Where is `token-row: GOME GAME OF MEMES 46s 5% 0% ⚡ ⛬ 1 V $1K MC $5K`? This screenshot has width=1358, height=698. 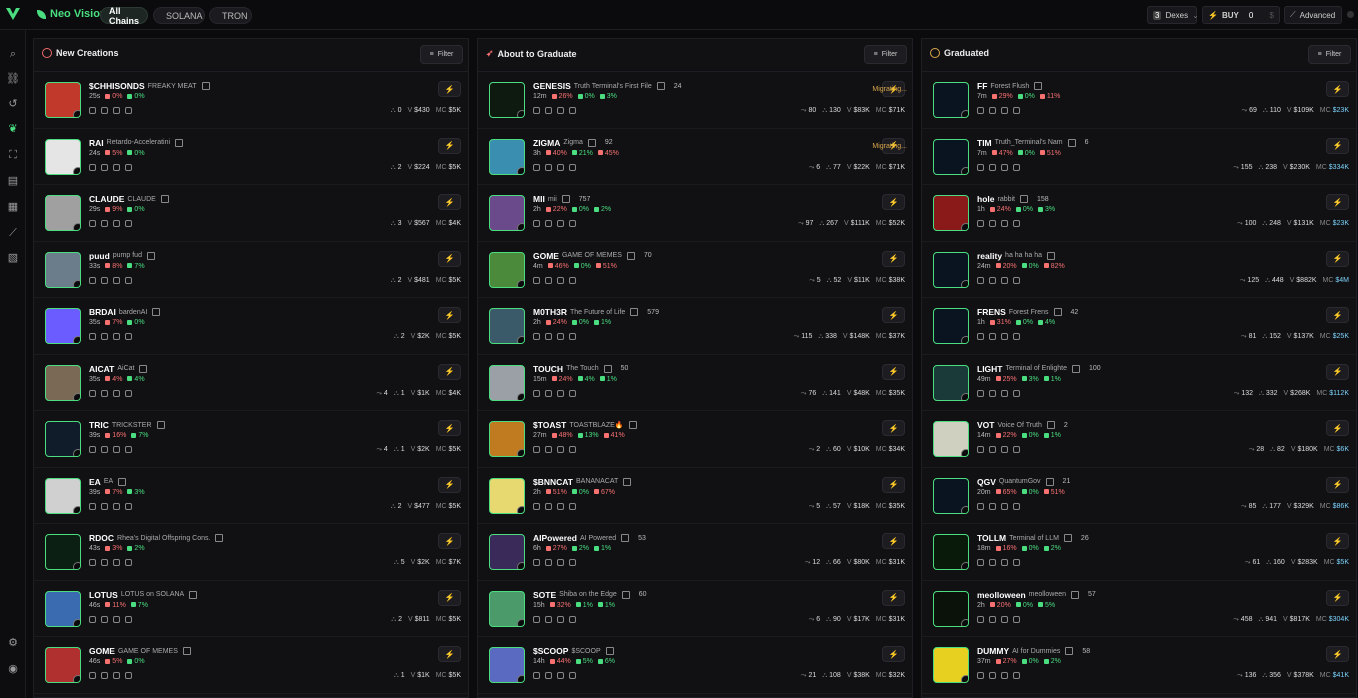 token-row: GOME GAME OF MEMES 46s 5% 0% ⚡ ⛬ 1 V $1K MC $5K is located at coordinates (251, 665).